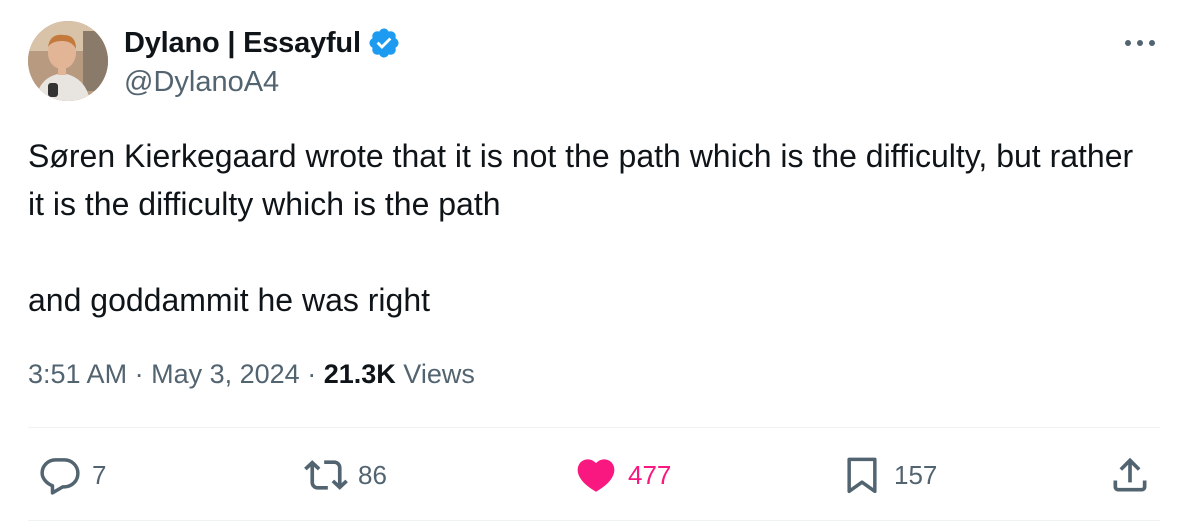 This screenshot has height=526, width=1184. I want to click on share-button, so click(1130, 475).